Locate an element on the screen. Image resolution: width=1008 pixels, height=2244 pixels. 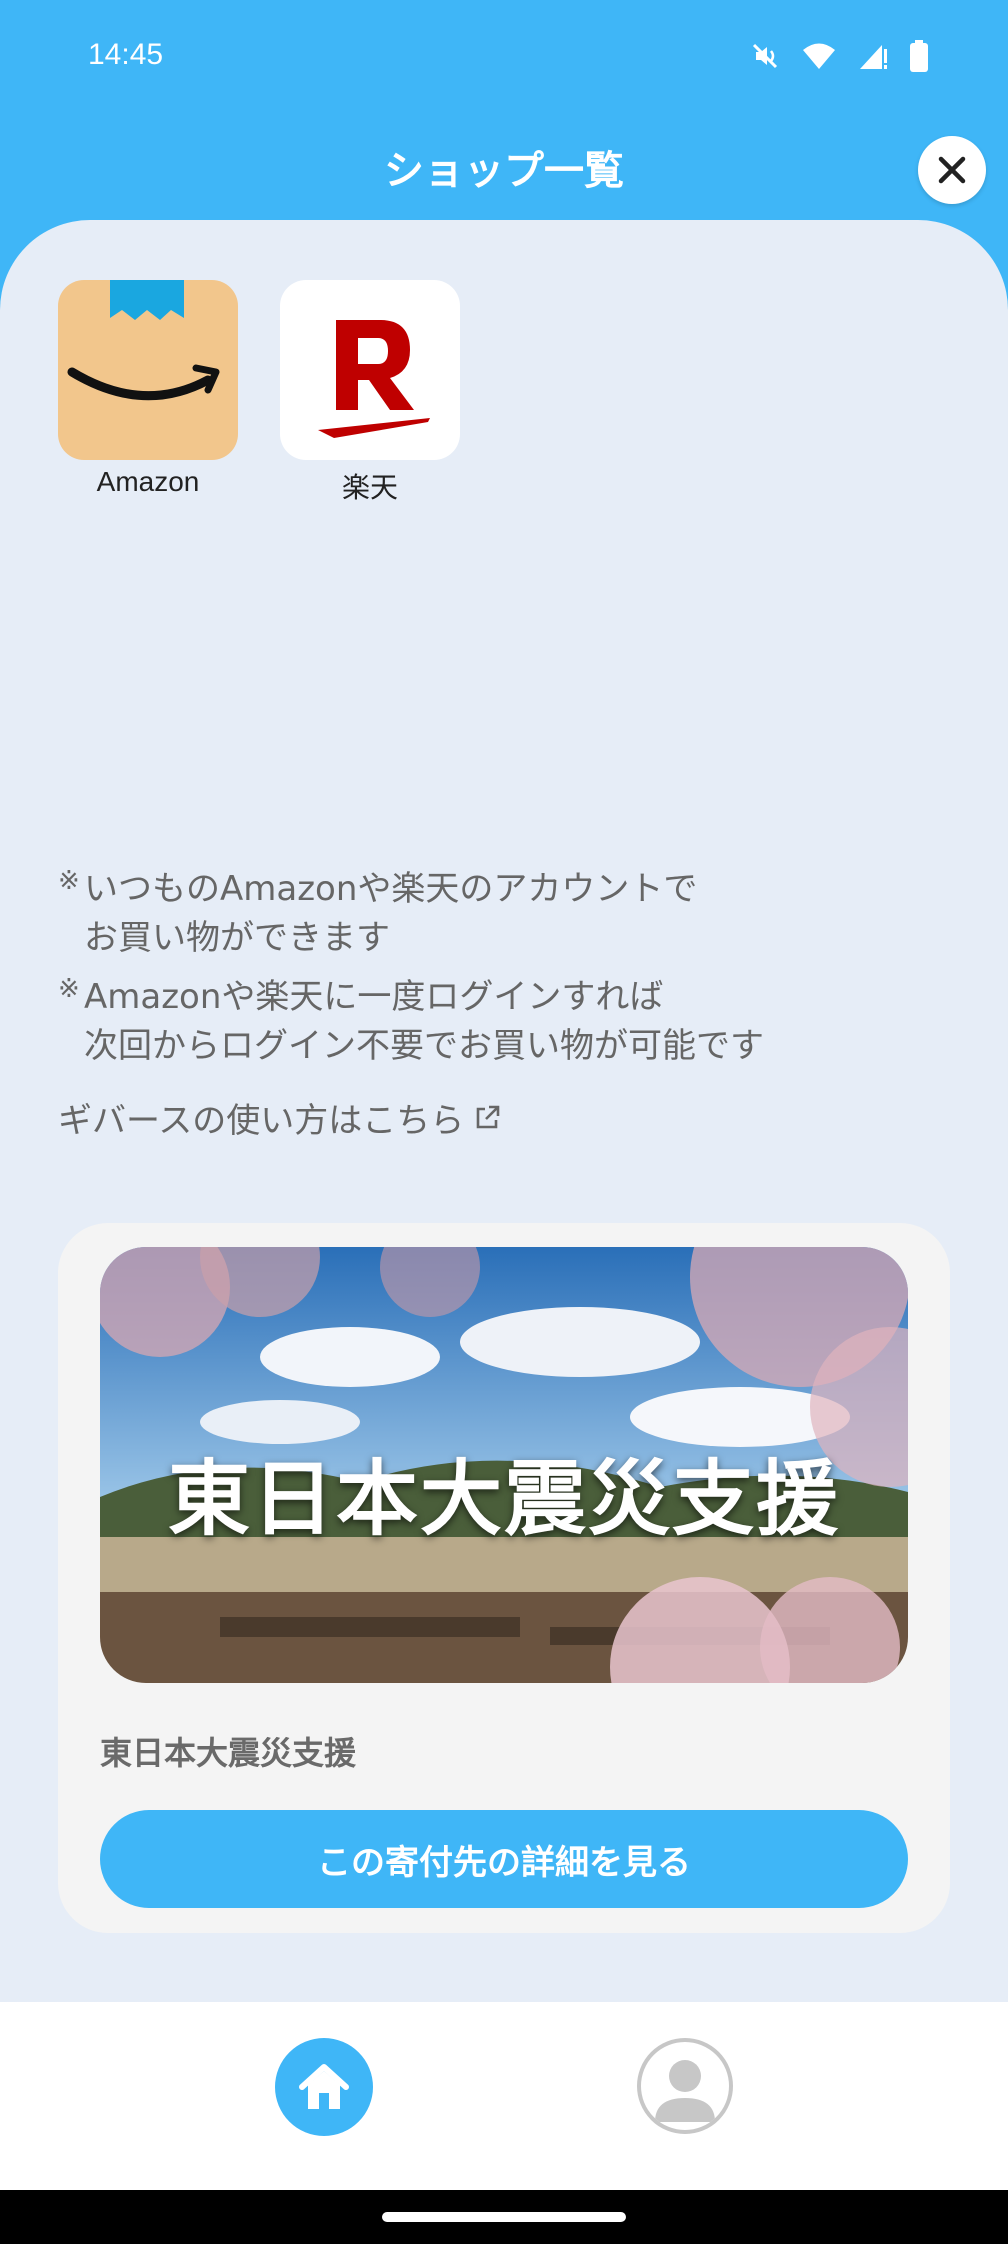
status-time: 14:45 is located at coordinates (126, 54).